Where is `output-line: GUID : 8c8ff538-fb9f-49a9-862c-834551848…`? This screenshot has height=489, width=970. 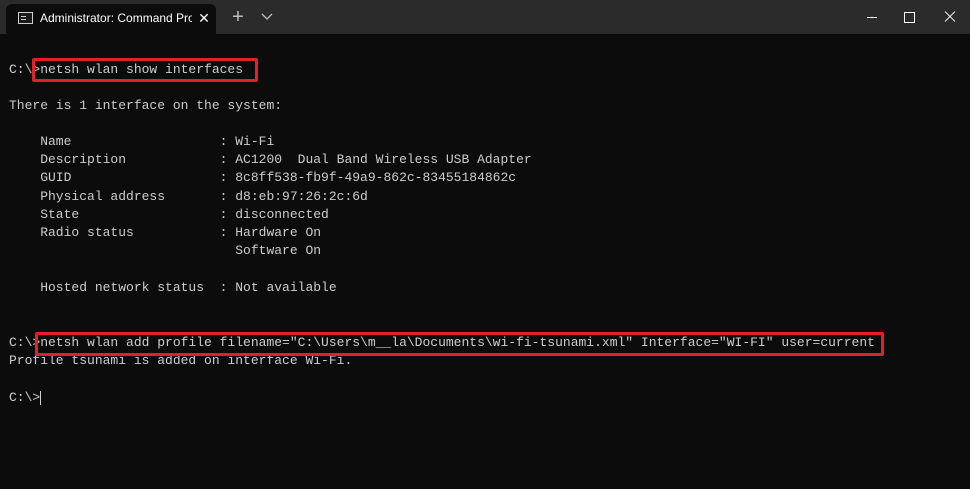 output-line: GUID : 8c8ff538-fb9f-49a9-862c-834551848… is located at coordinates (263, 177).